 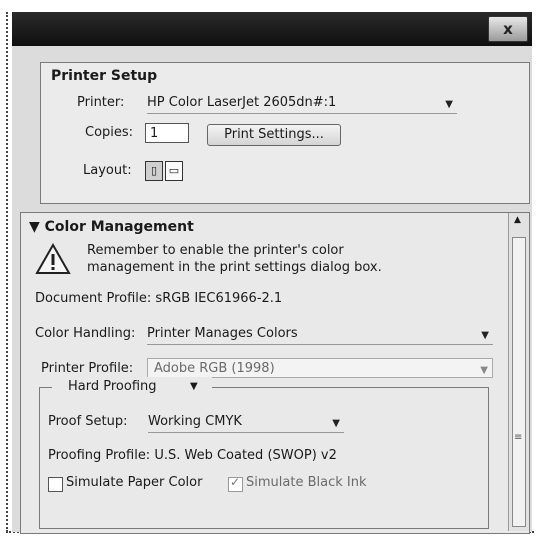 I want to click on color-handling-label: Color Handling:, so click(x=85, y=333).